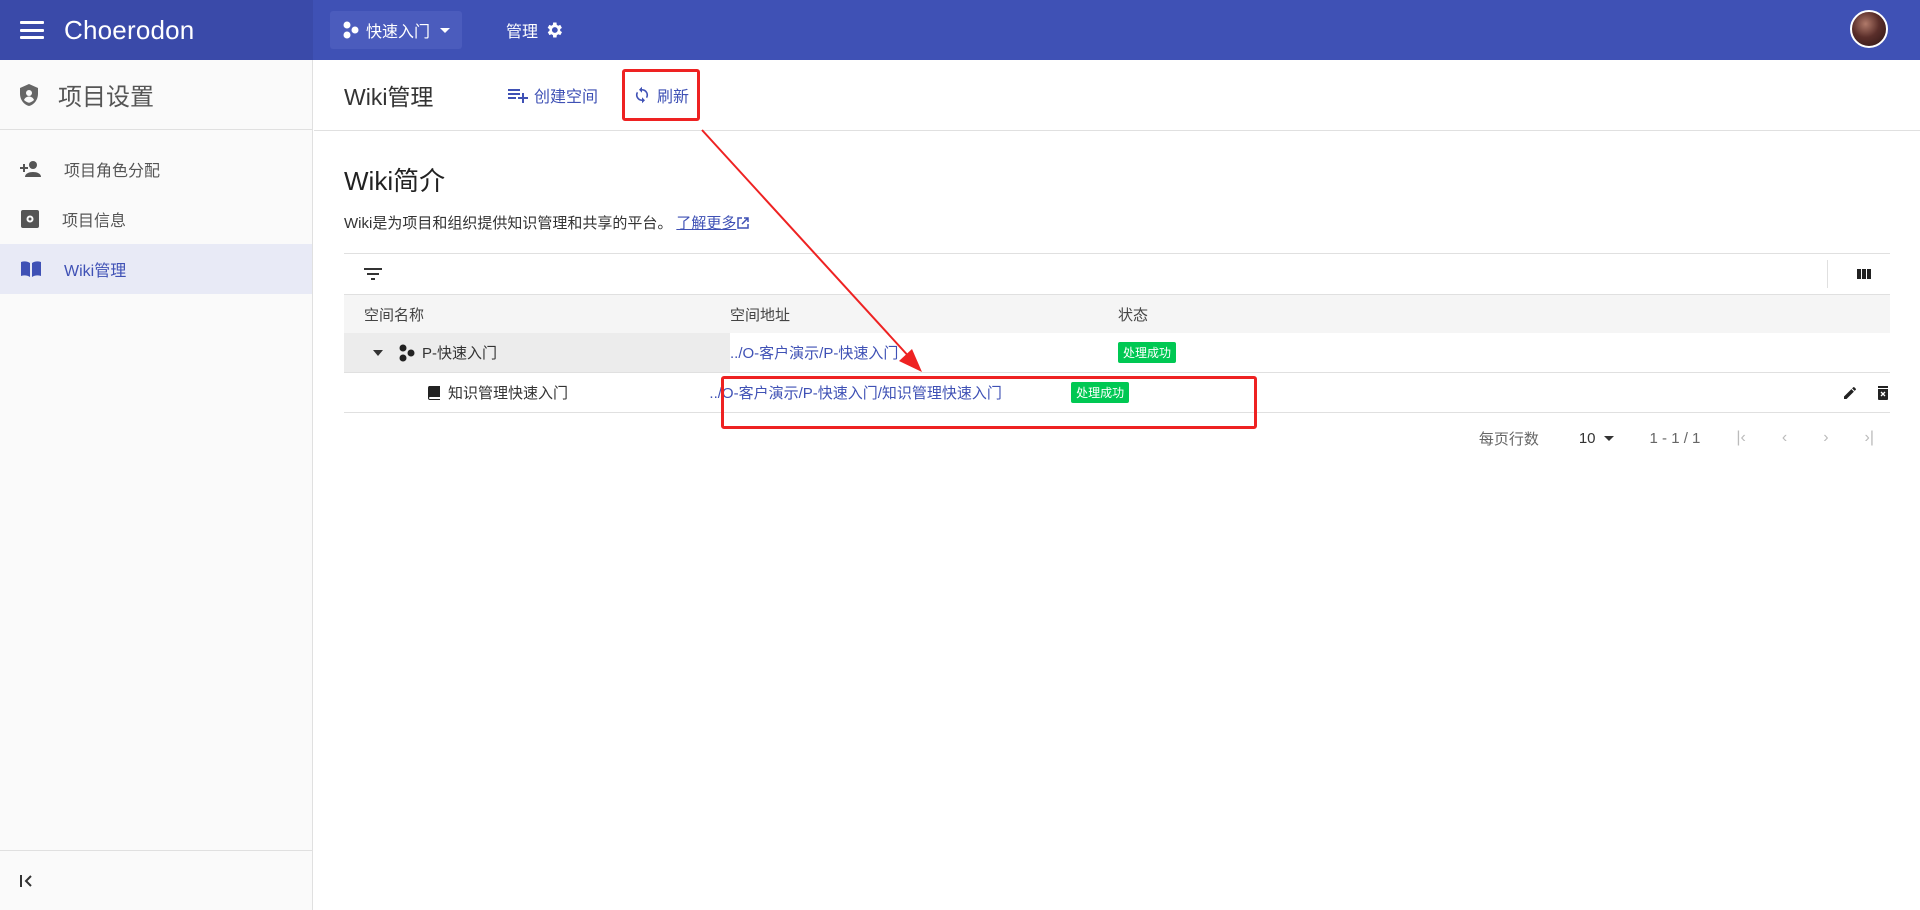 The width and height of the screenshot is (1920, 910). I want to click on table-row: 知识管理快速入门 ../O-客户演示/P-快速入门/知识管理快速入门 处理成功, so click(1117, 393).